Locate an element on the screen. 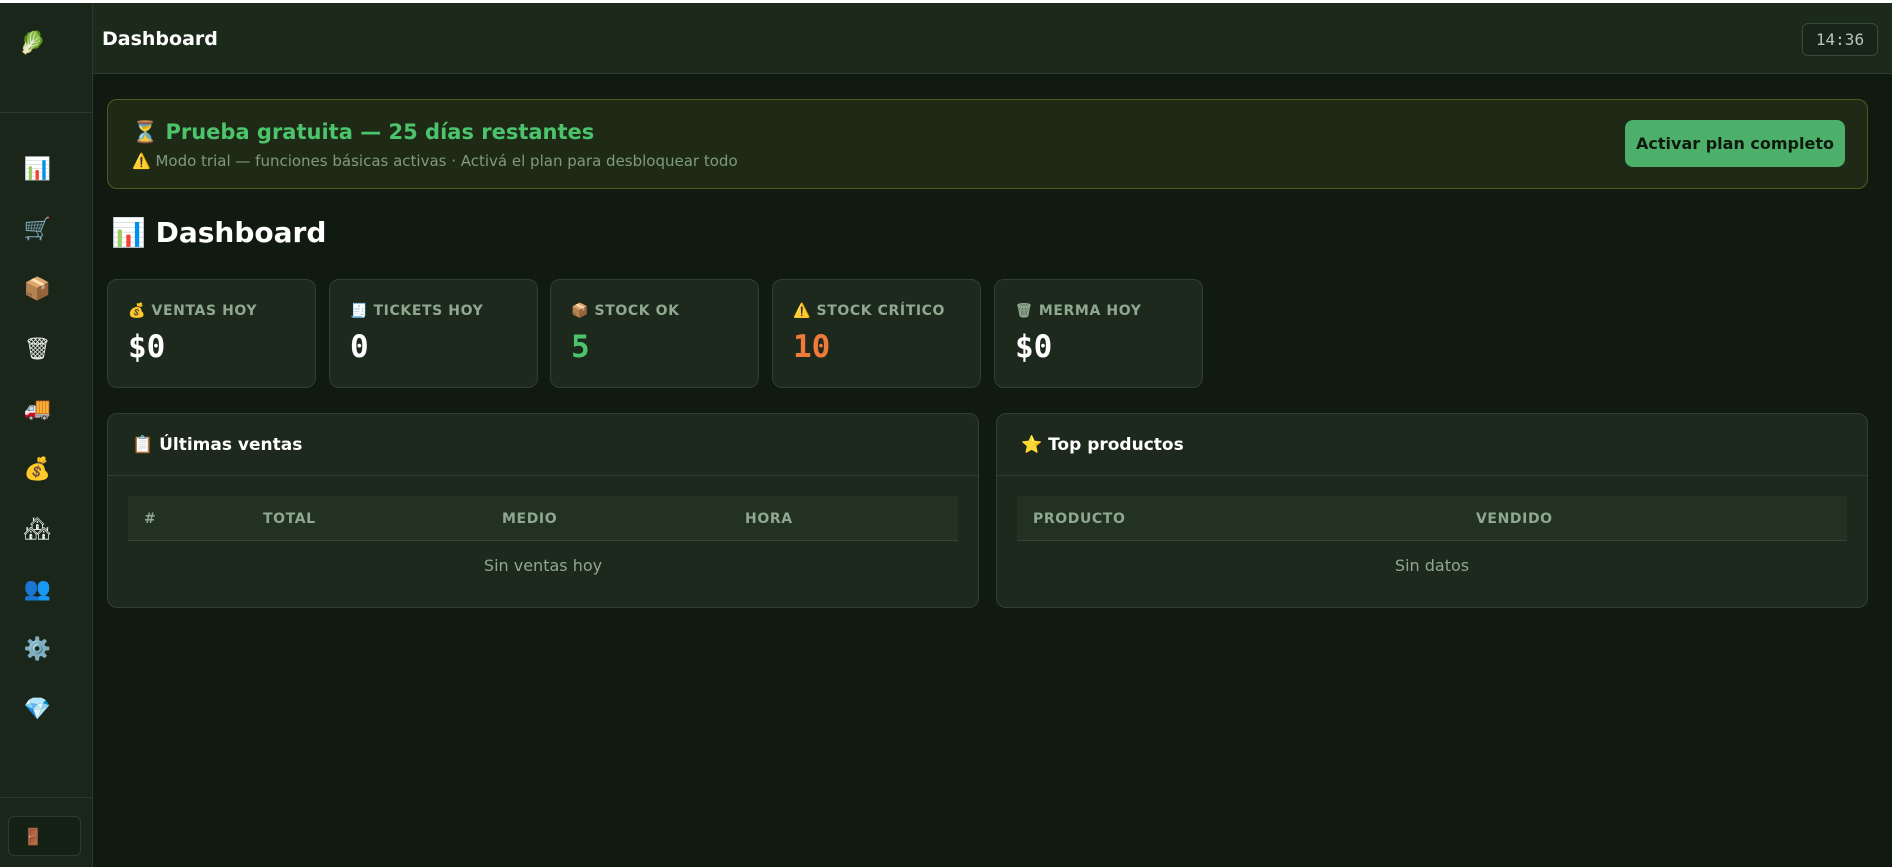 The image size is (1892, 867). stat-card-stock-ok: 📦 STOCK OK 5 is located at coordinates (654, 333).